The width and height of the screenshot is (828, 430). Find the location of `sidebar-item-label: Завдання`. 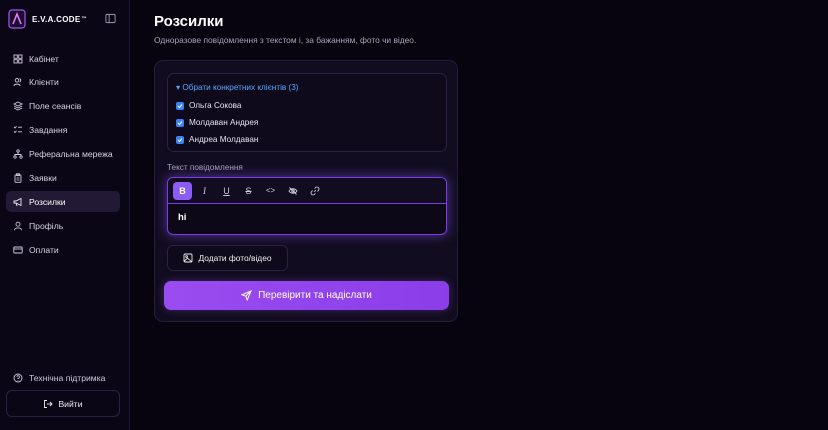

sidebar-item-label: Завдання is located at coordinates (48, 130).